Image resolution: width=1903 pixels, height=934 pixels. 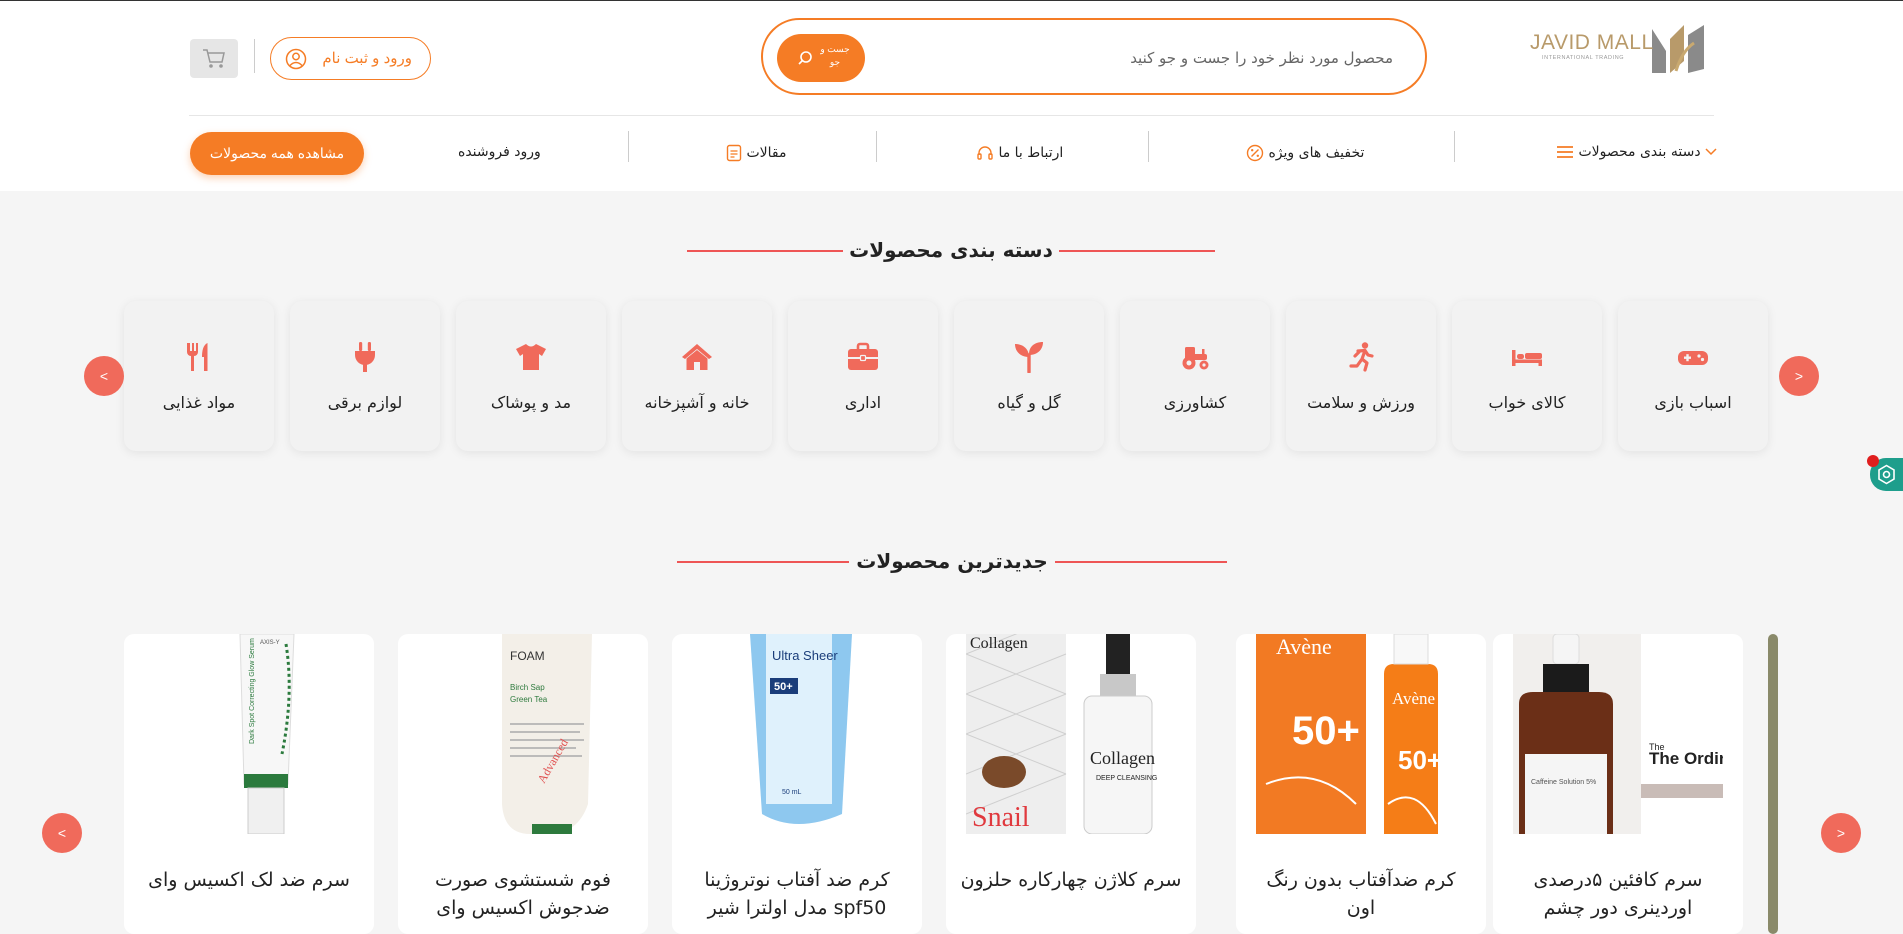 I want to click on product-image-text: Collagen, so click(x=999, y=643).